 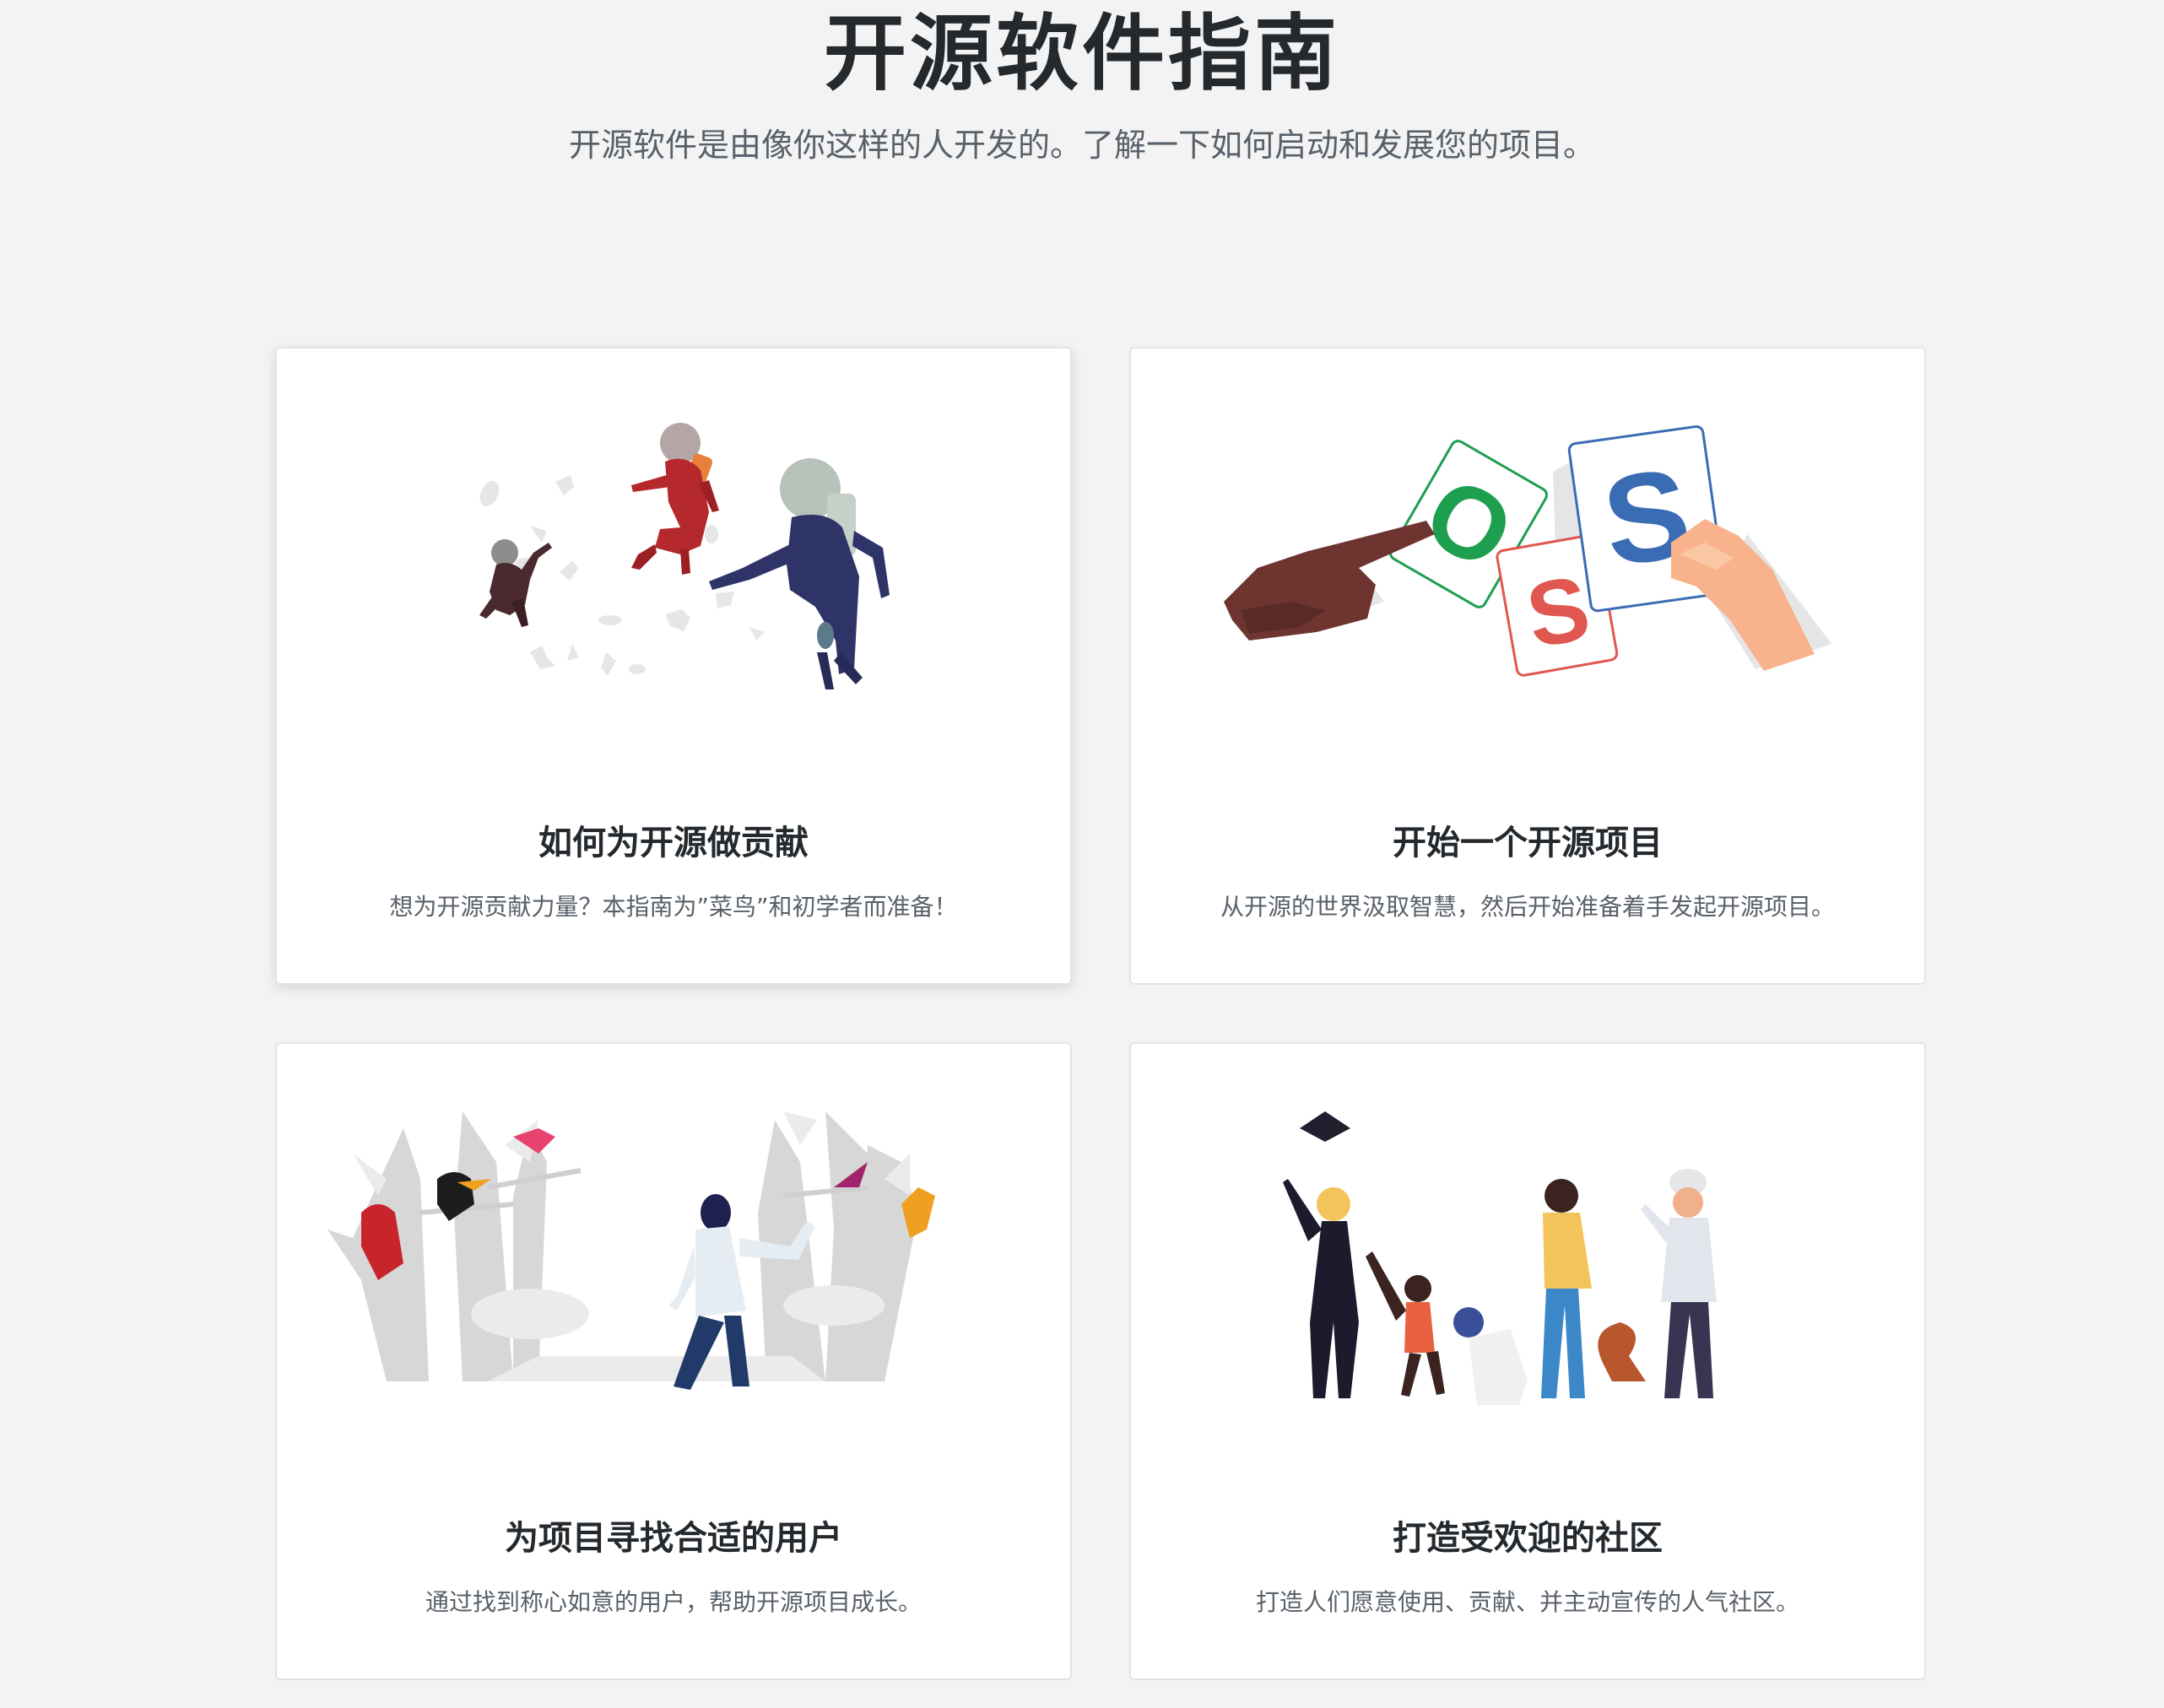 I want to click on guide-card-title: 如何为开源做贡献, so click(x=673, y=843).